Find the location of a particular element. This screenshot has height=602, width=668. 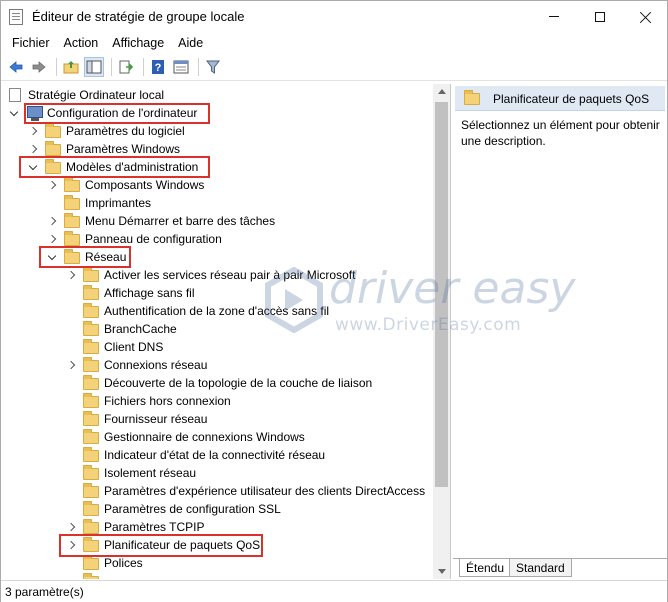

properties-icon is located at coordinates (181, 67).